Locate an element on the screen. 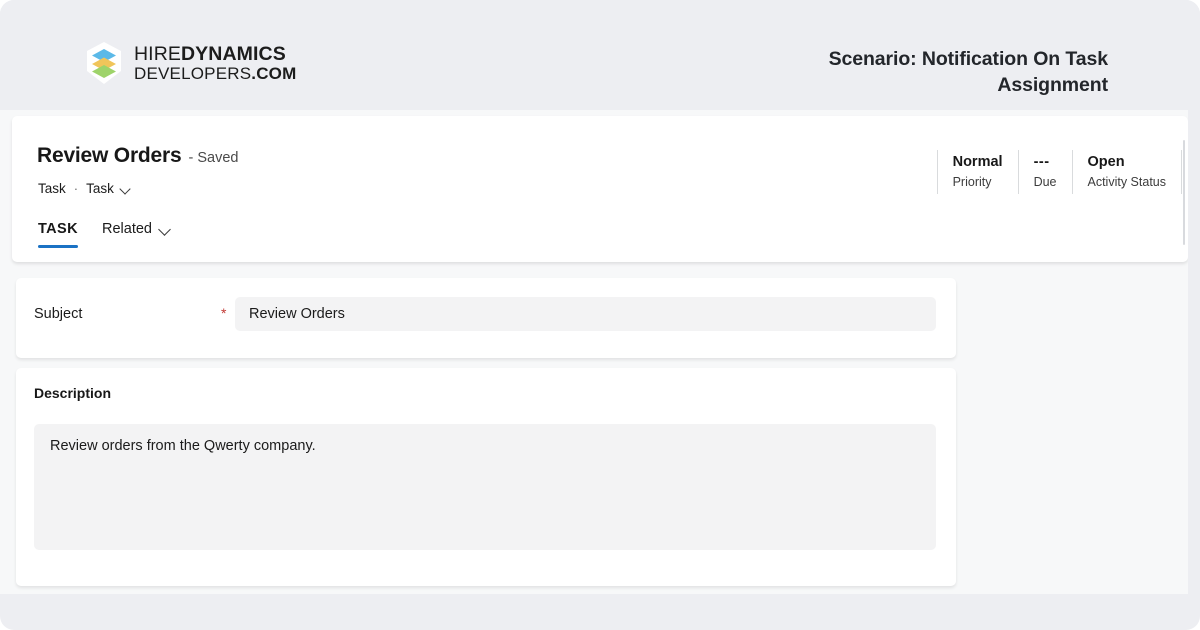  tab-task: TASK is located at coordinates (58, 234).